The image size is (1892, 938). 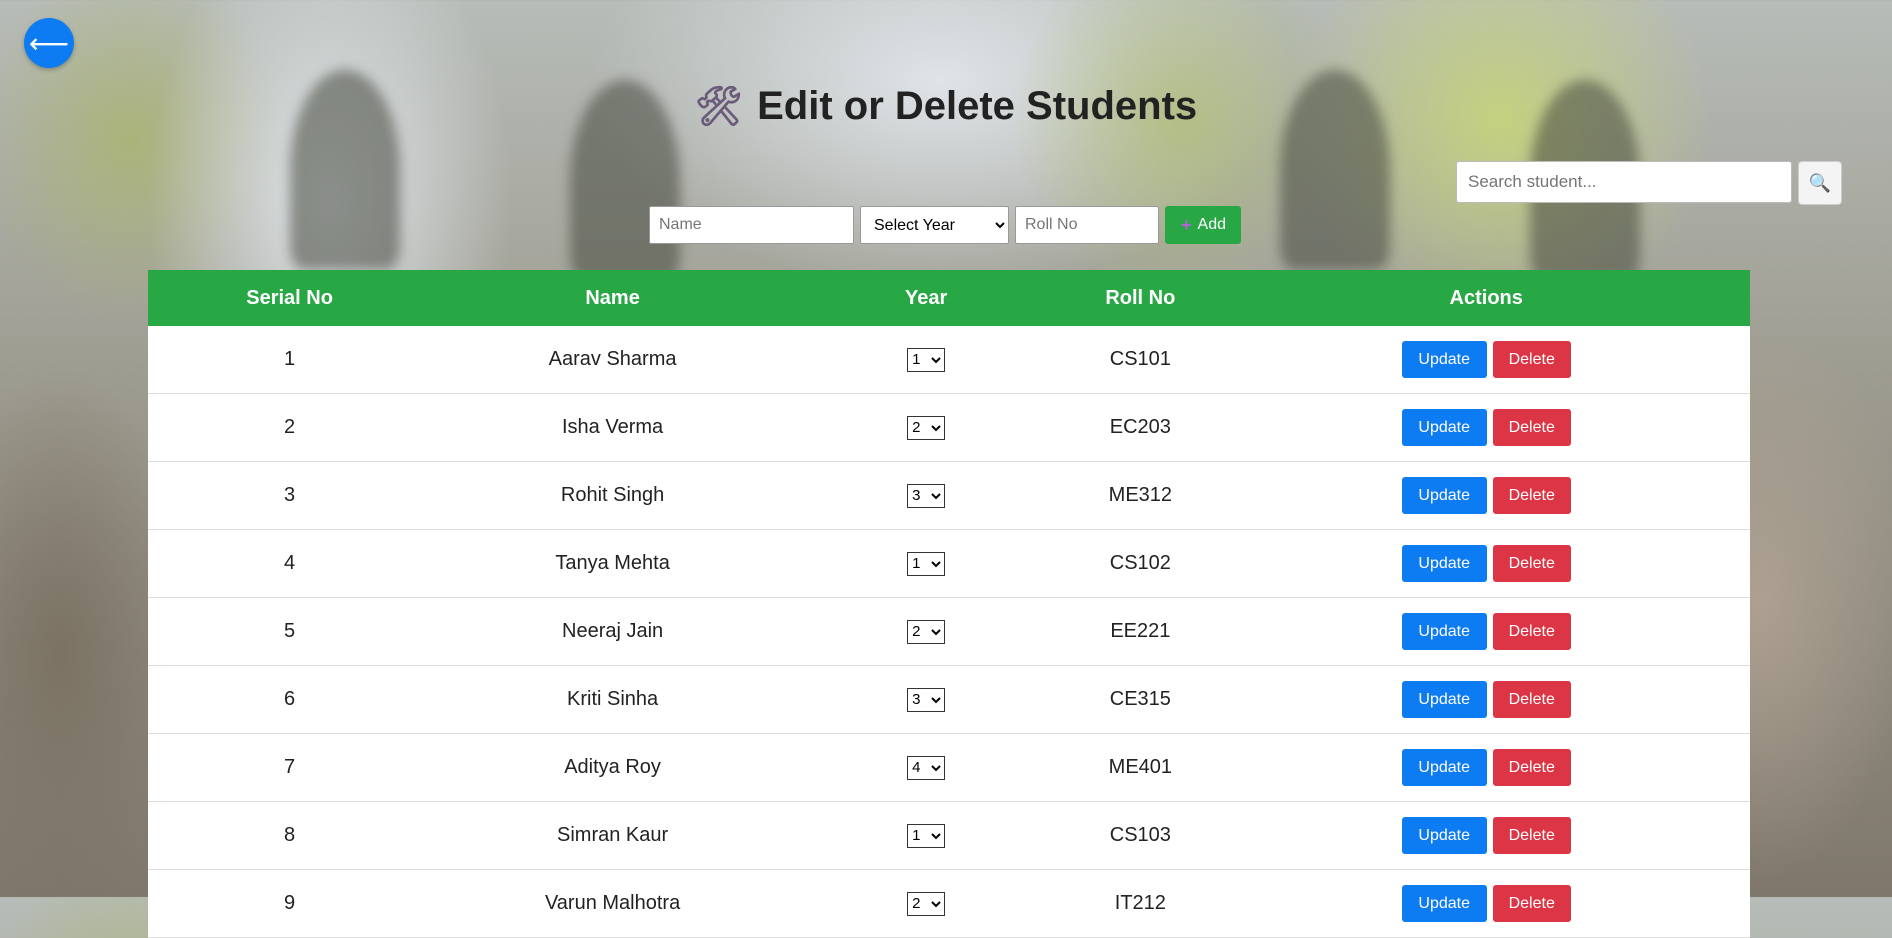 I want to click on header-actions: Actions, so click(x=1486, y=298).